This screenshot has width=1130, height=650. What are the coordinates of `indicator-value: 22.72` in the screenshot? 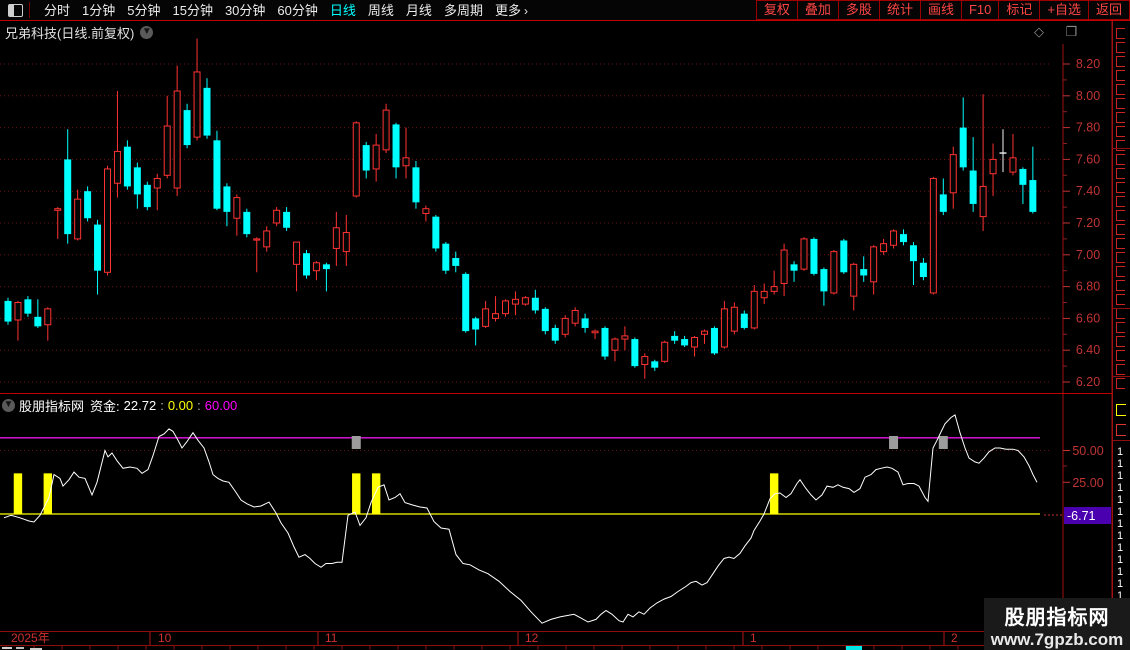 It's located at (140, 405).